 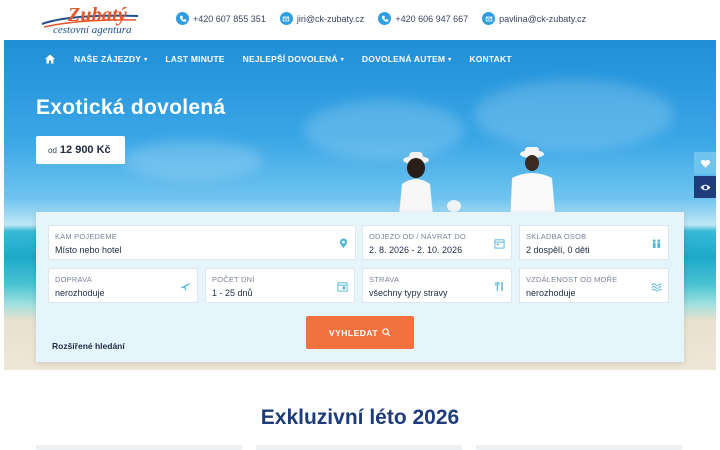 I want to click on eye-icon, so click(x=705, y=187).